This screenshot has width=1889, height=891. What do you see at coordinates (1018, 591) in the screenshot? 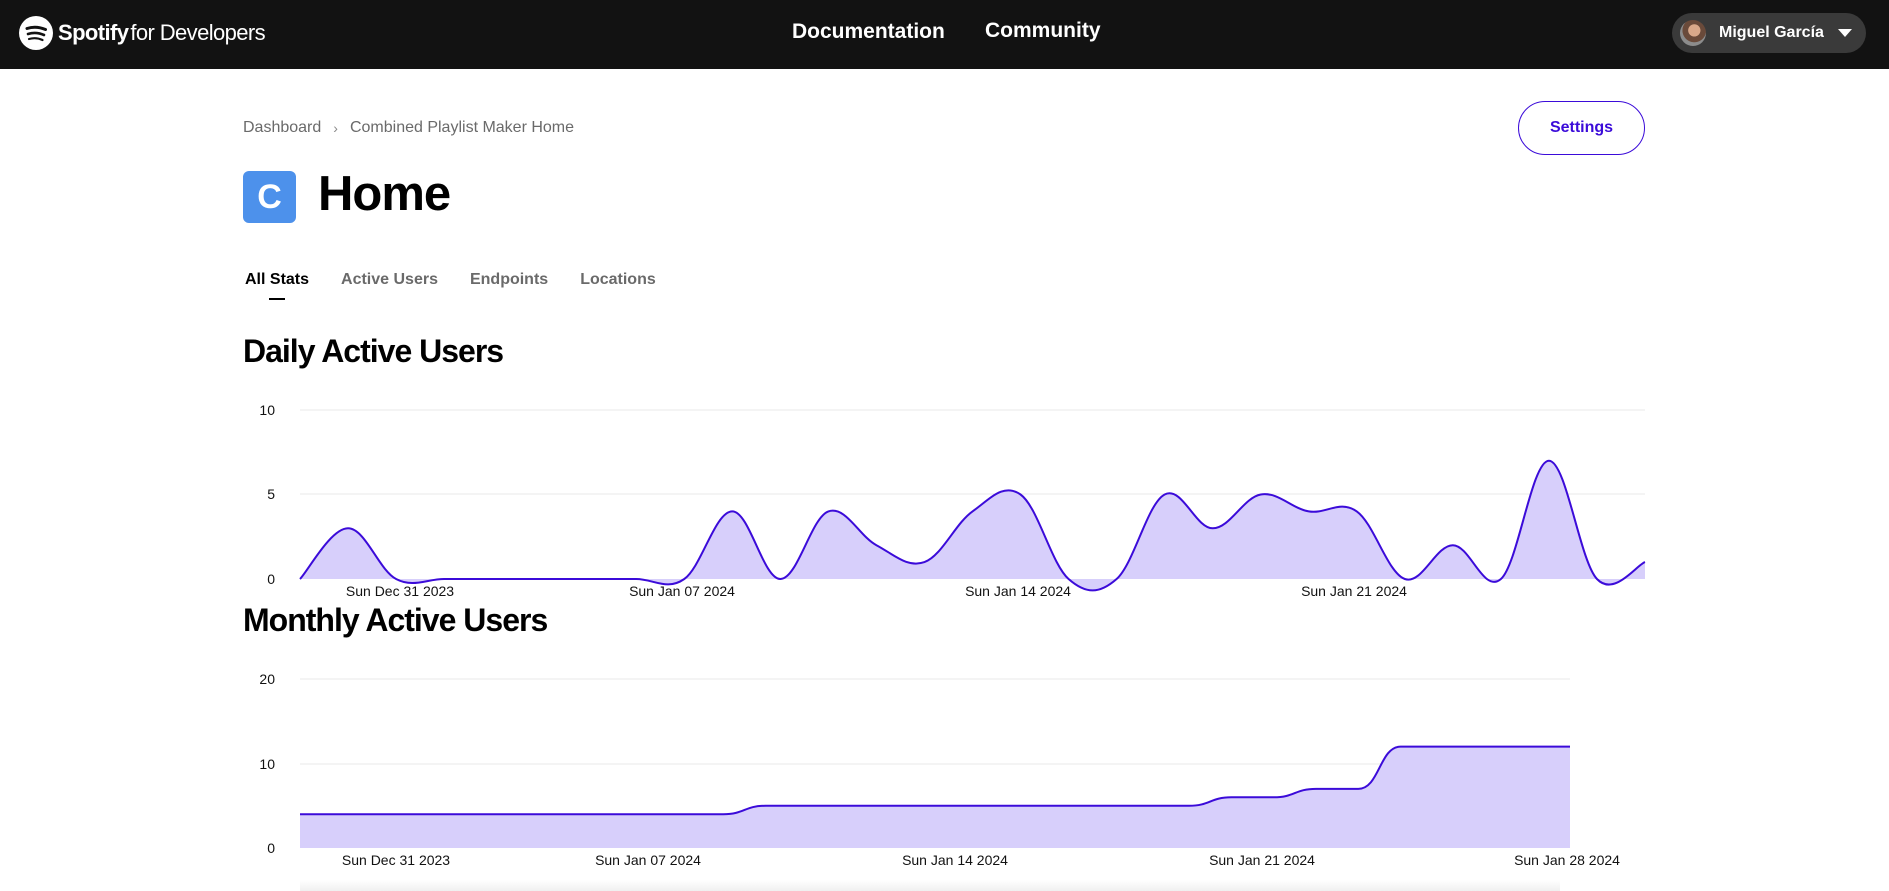
I see `chart-0-xtick-label: Sun Jan 14 2024` at bounding box center [1018, 591].